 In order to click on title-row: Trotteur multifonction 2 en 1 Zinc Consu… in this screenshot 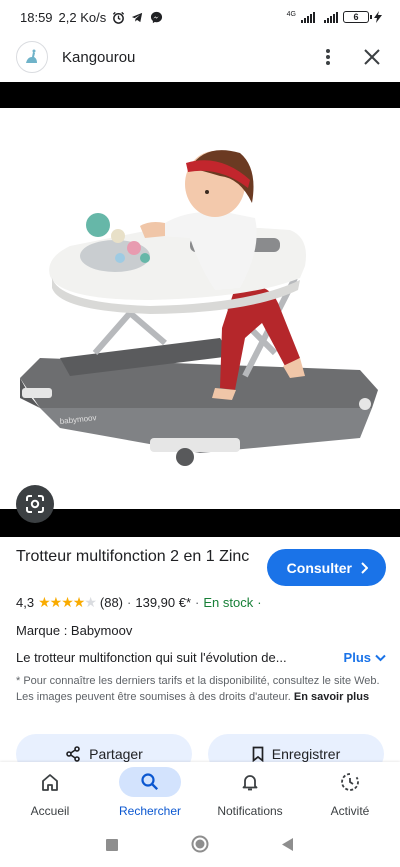, I will do `click(201, 566)`.